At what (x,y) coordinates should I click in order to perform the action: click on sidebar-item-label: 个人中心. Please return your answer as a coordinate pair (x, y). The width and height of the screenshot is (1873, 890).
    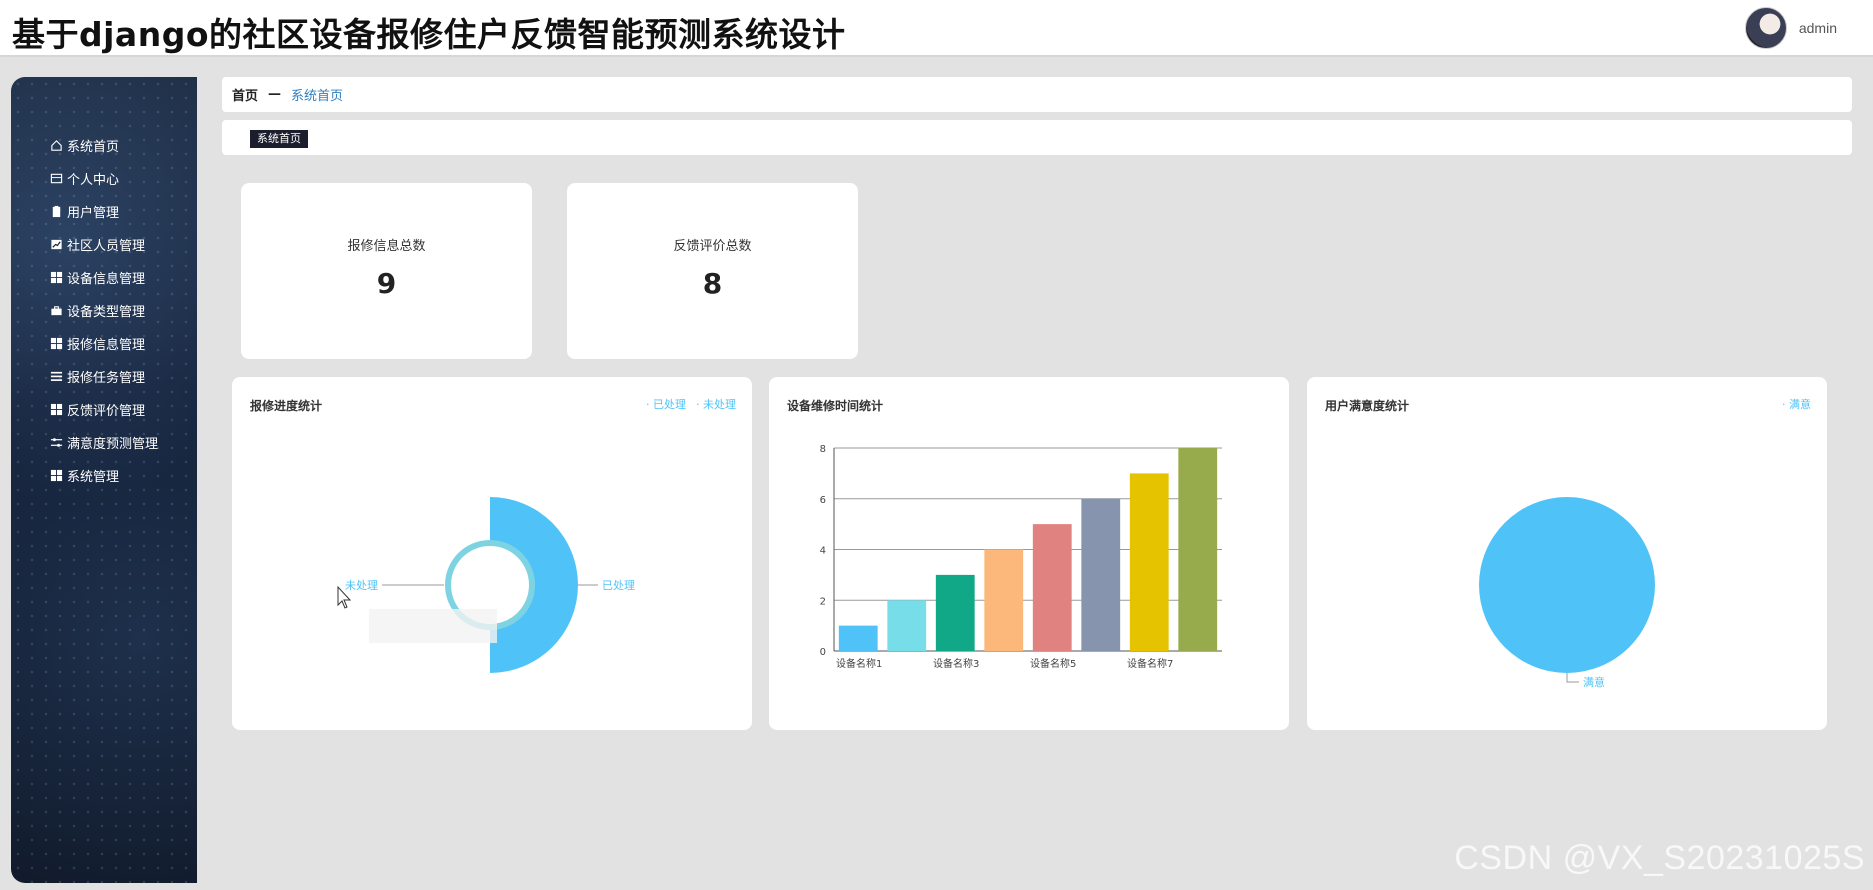
    Looking at the image, I should click on (93, 180).